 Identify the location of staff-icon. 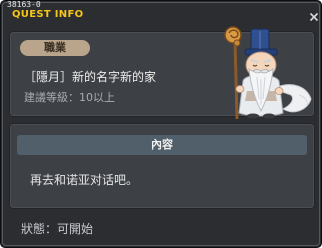
(233, 73).